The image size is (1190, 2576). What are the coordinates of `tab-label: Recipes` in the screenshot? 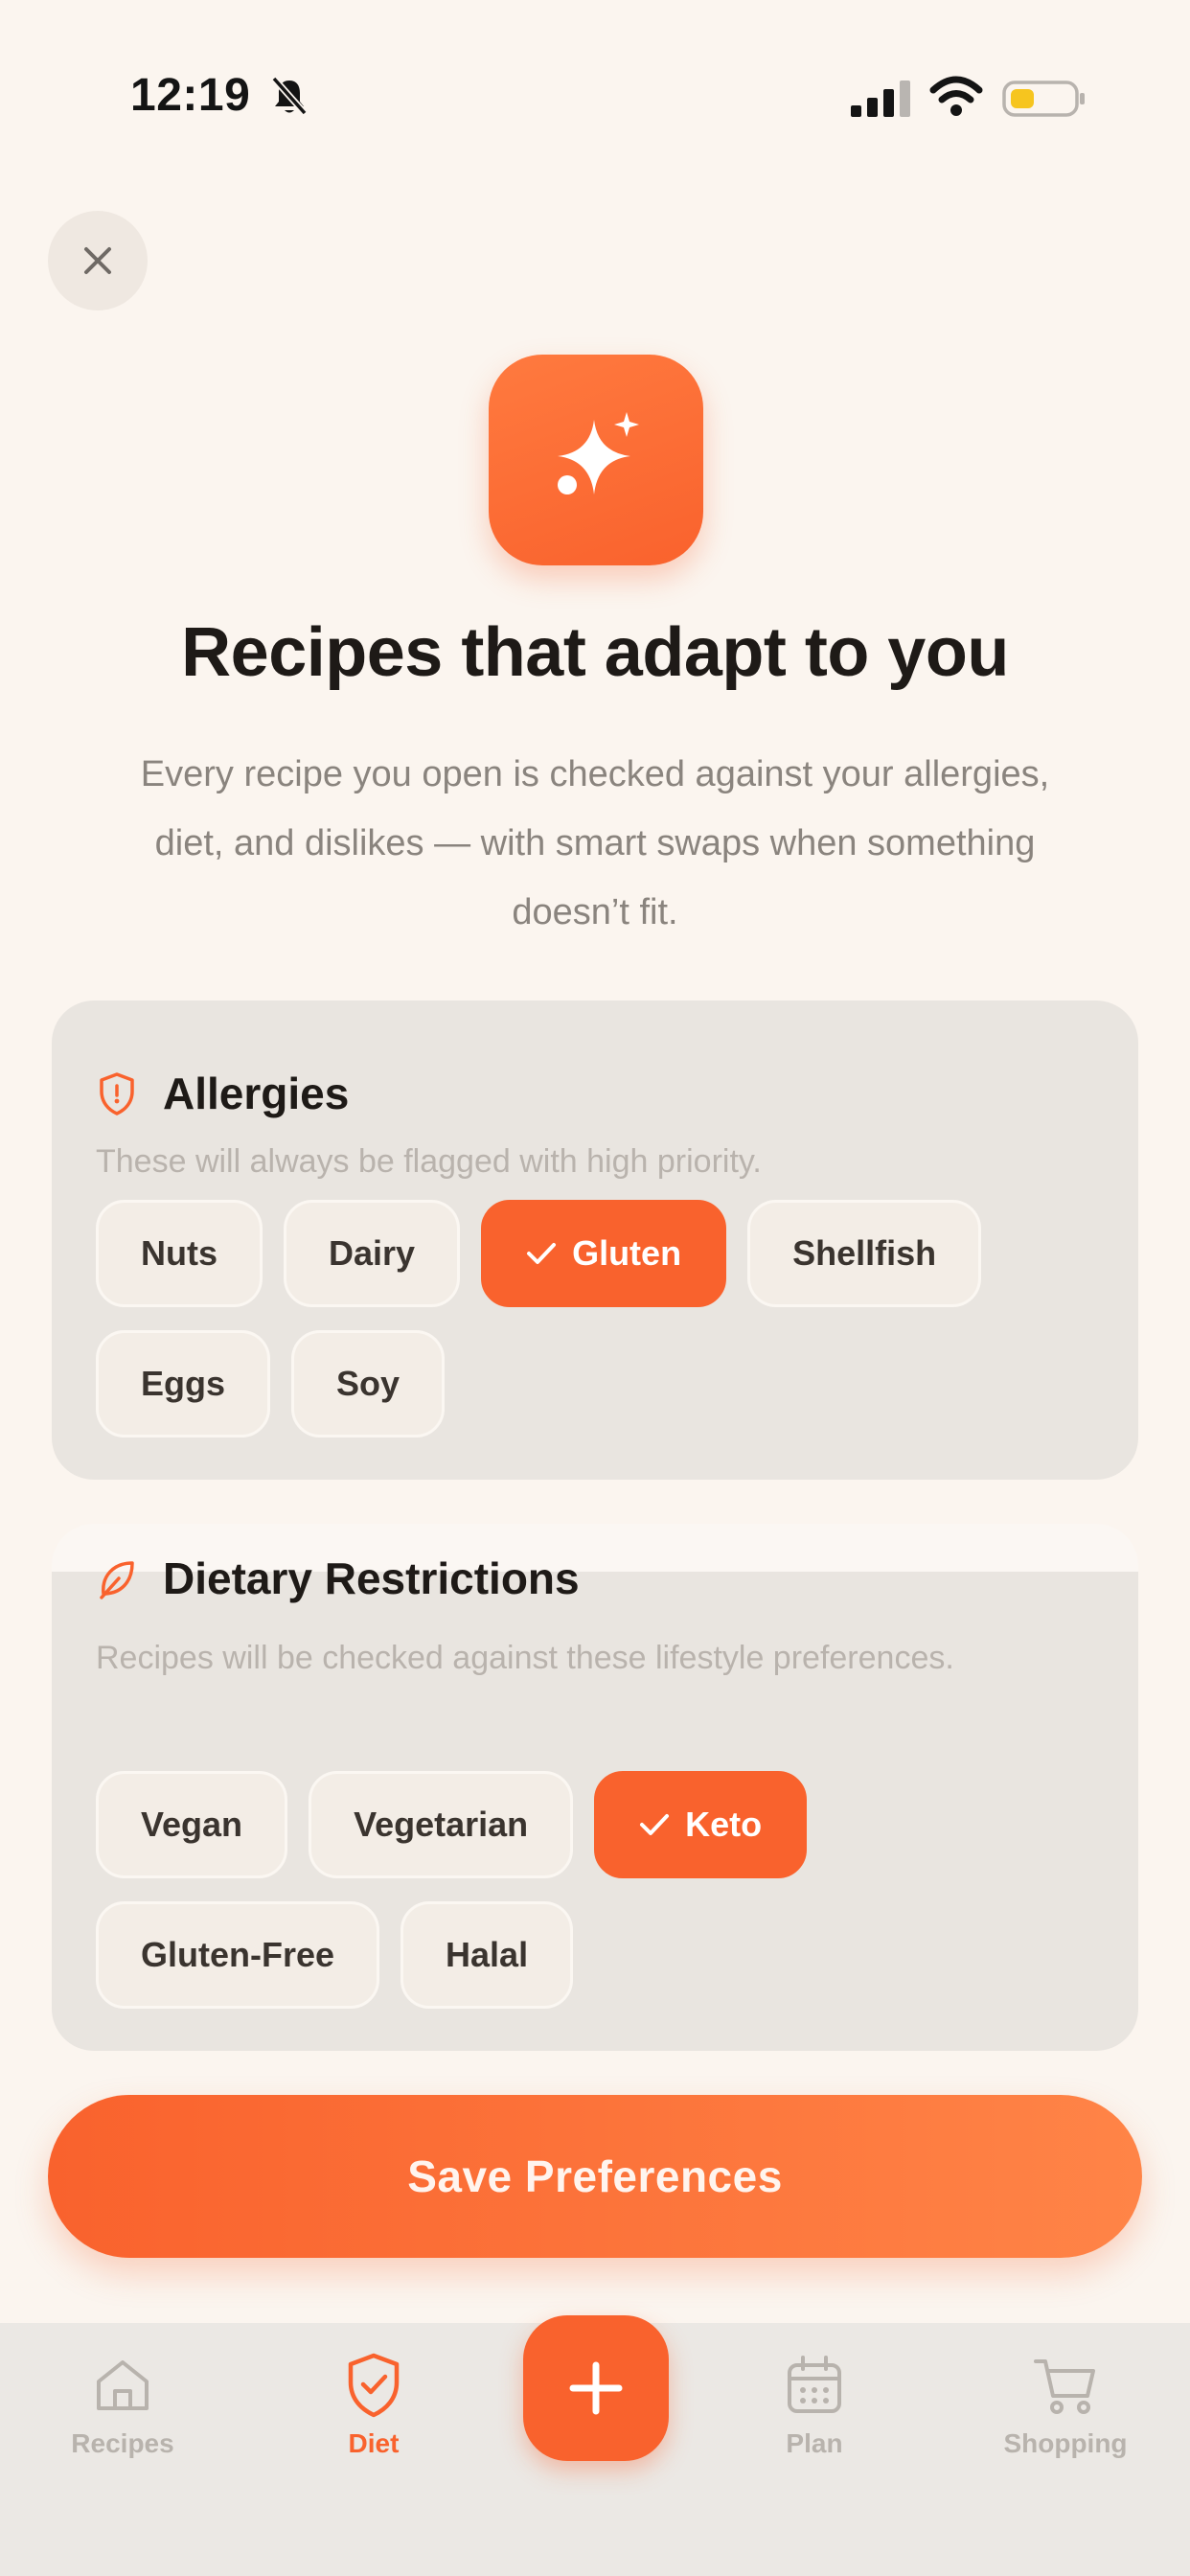 It's located at (123, 2443).